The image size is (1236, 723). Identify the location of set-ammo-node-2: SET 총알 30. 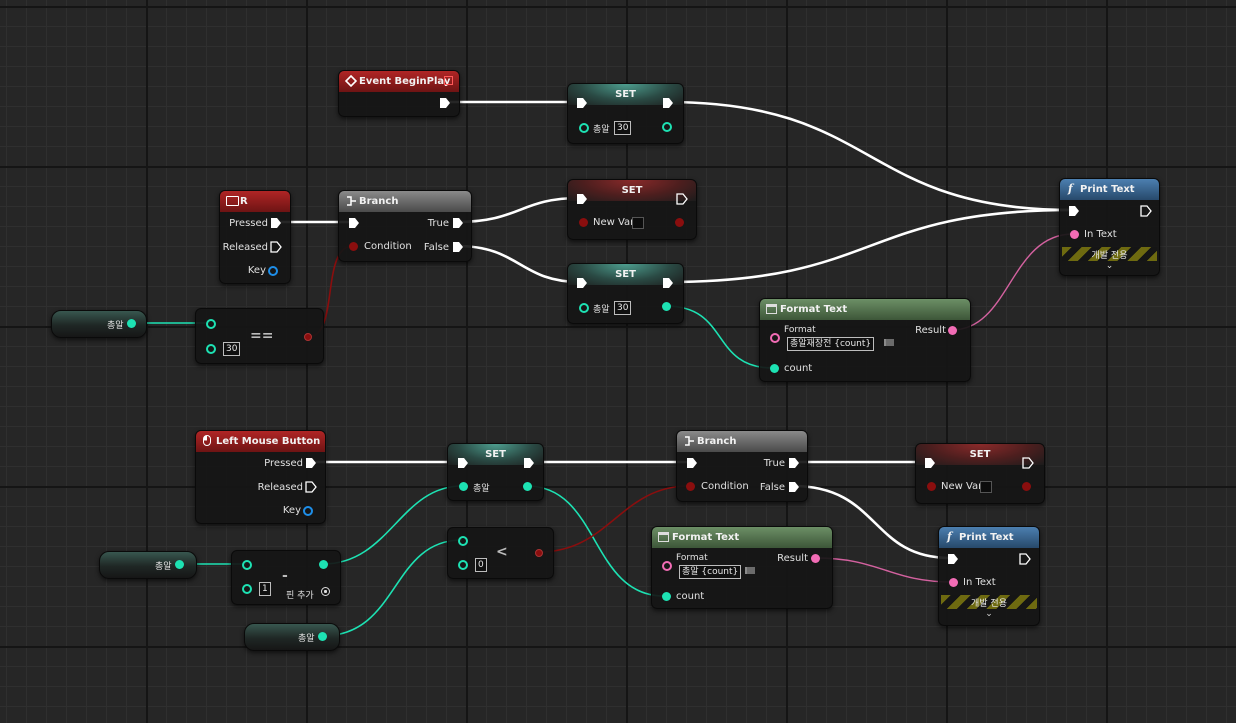
(625, 293).